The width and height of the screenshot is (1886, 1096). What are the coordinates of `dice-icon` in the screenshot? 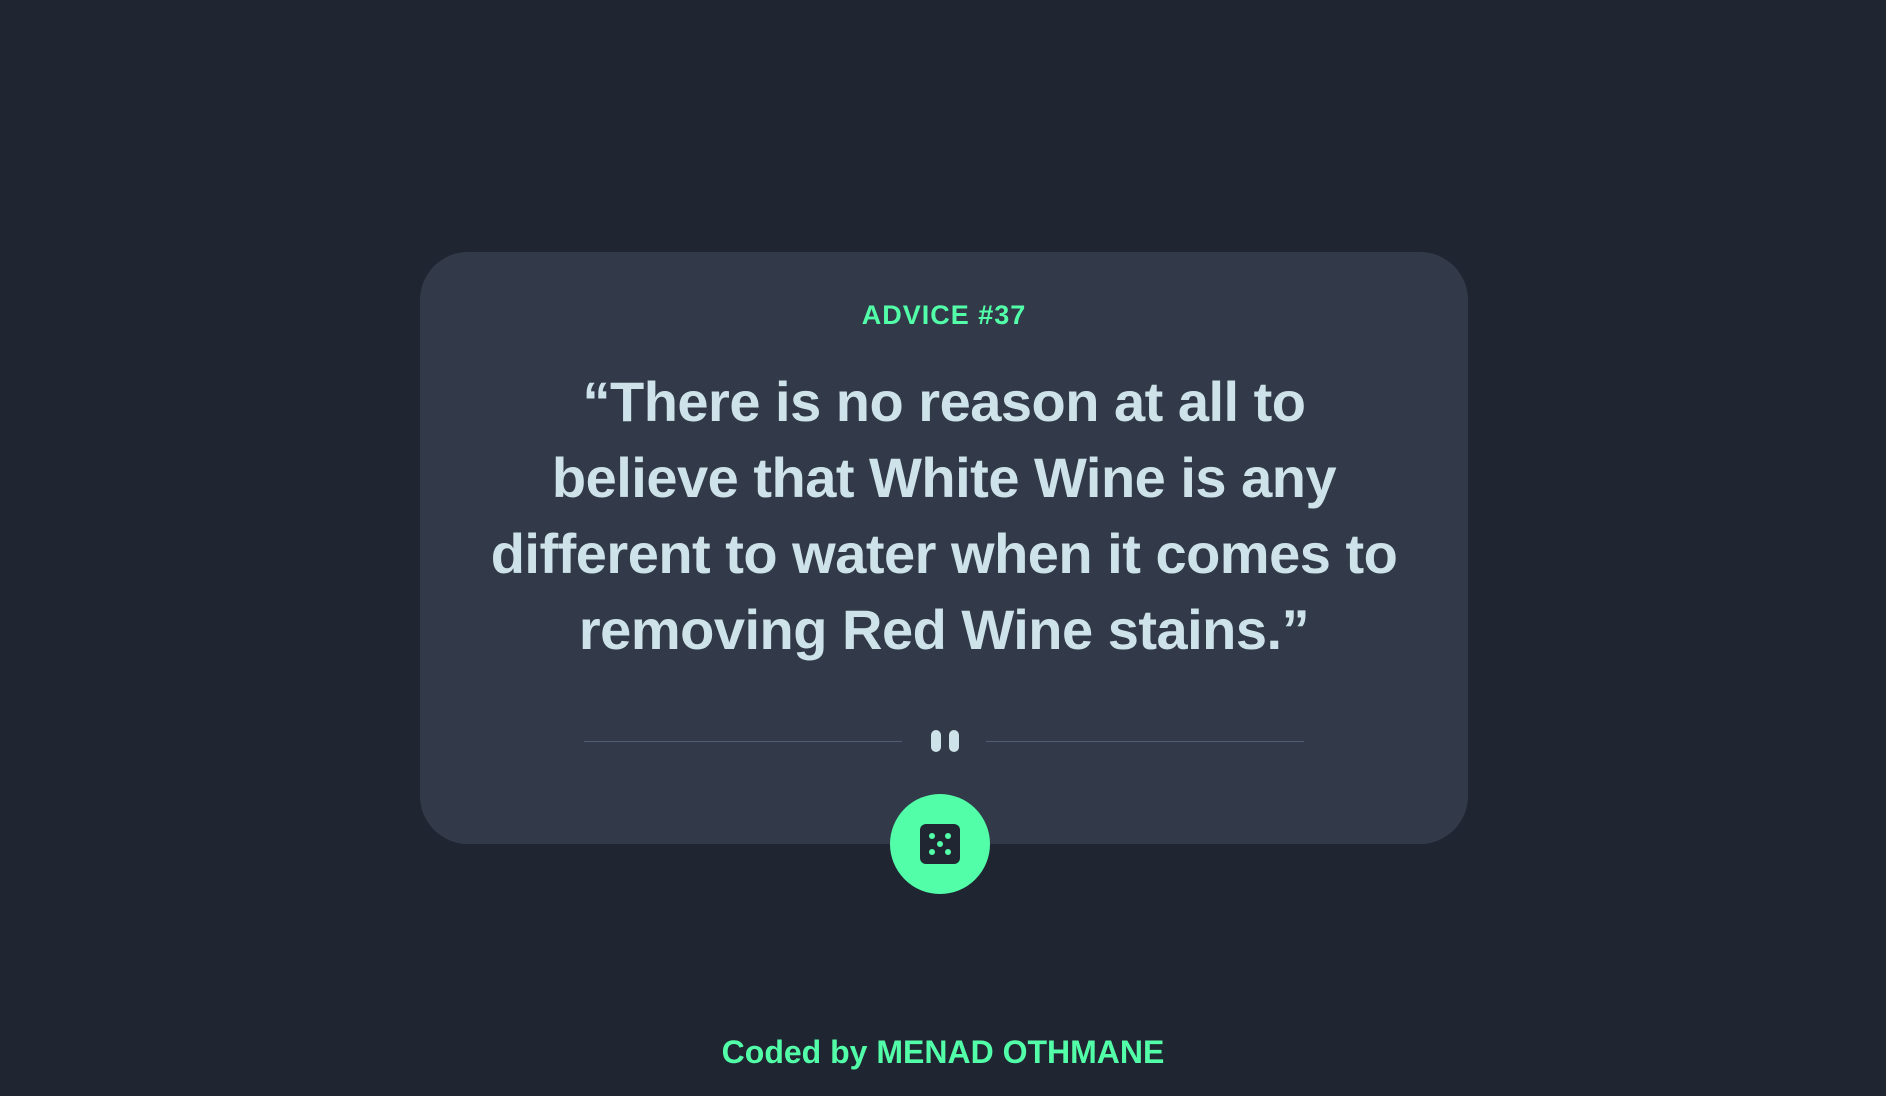 It's located at (940, 844).